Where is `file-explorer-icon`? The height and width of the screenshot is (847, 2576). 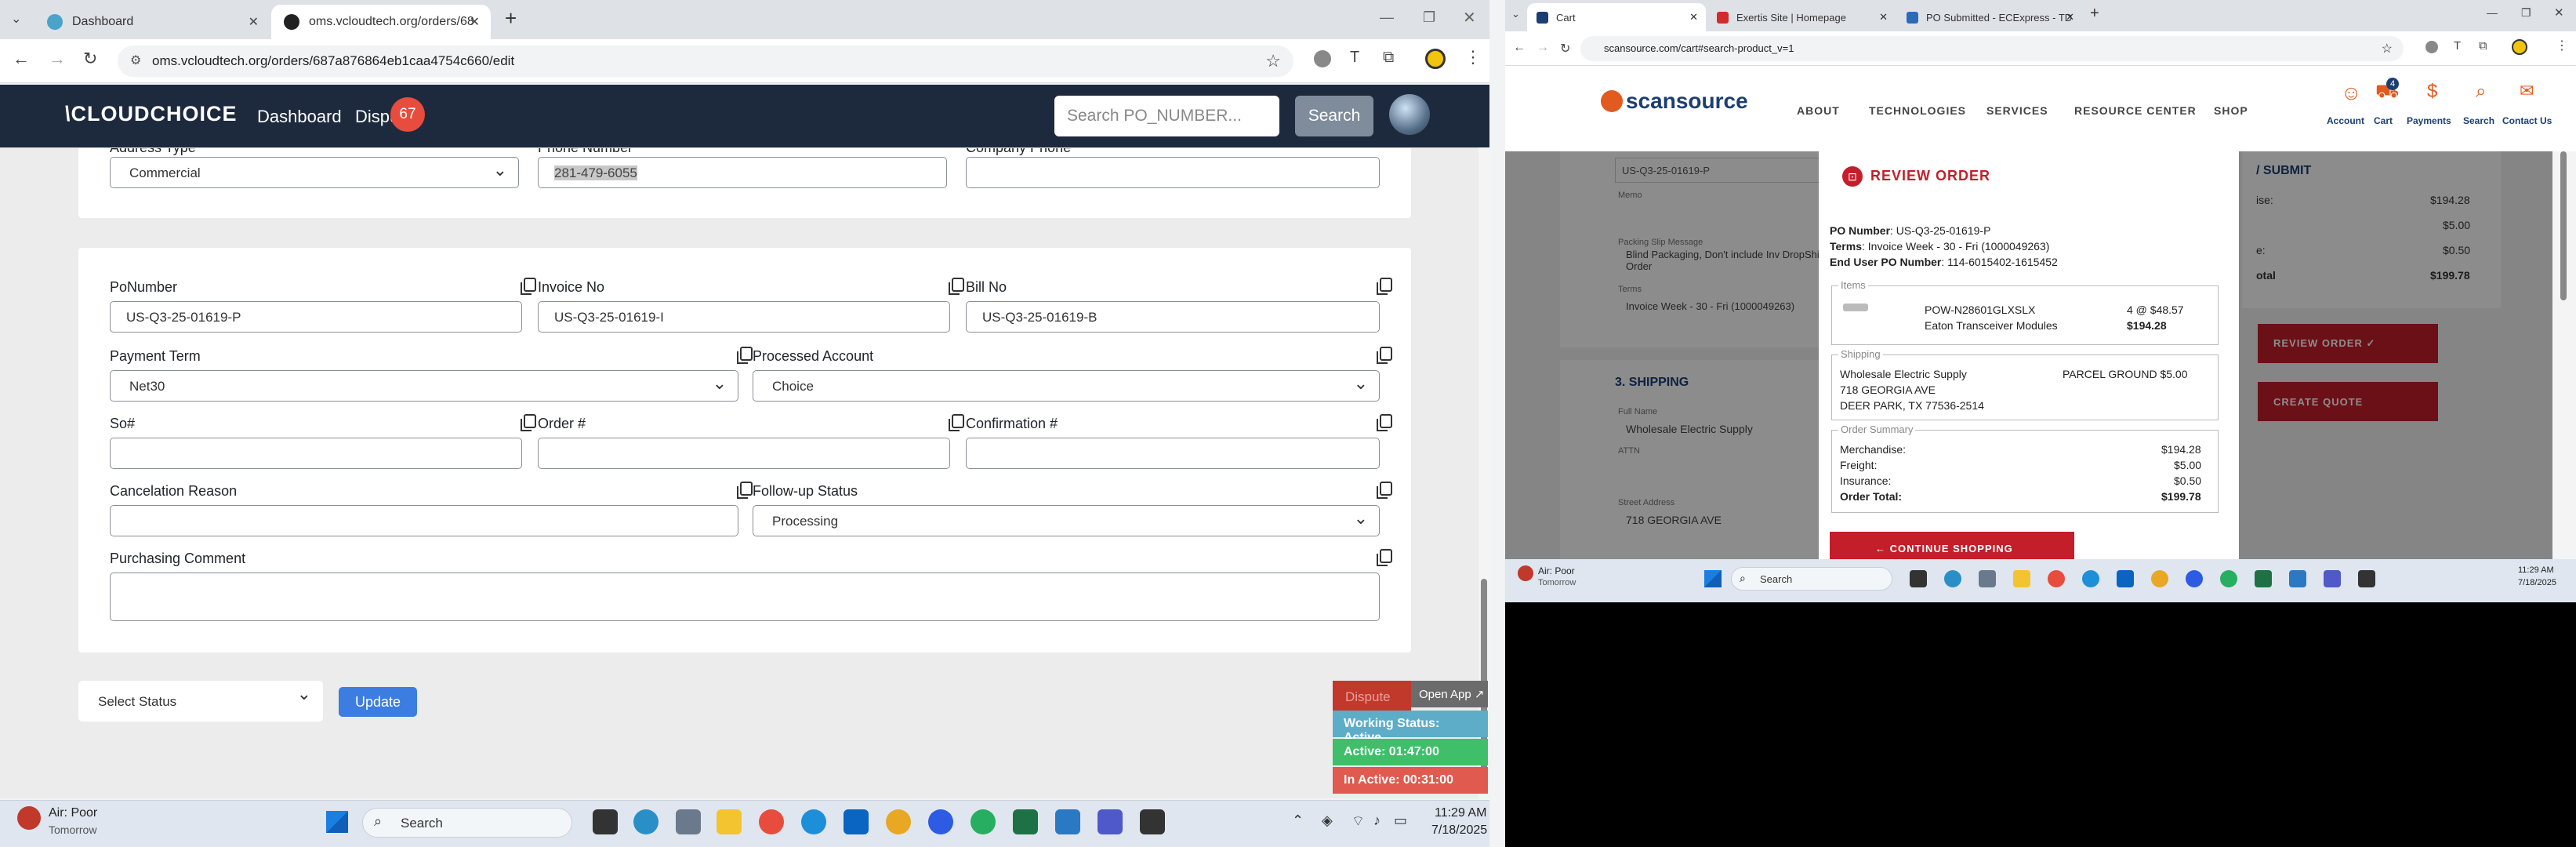 file-explorer-icon is located at coordinates (729, 821).